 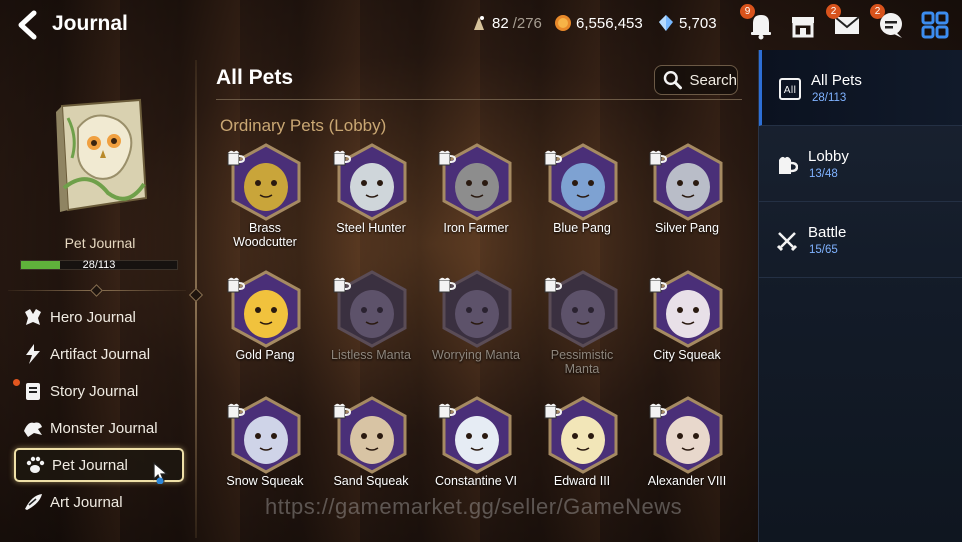 What do you see at coordinates (788, 165) in the screenshot?
I see `lobby-icon` at bounding box center [788, 165].